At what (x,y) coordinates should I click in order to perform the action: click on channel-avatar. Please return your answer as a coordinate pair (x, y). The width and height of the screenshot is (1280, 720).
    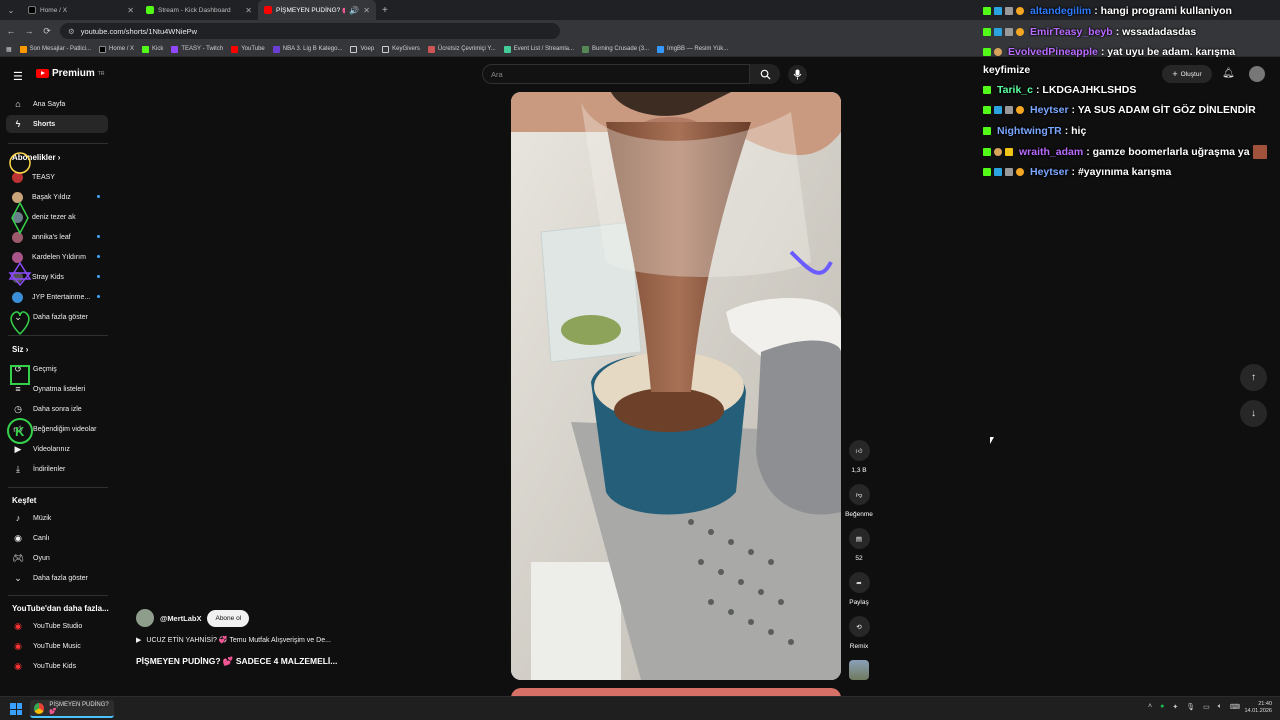
    Looking at the image, I should click on (145, 618).